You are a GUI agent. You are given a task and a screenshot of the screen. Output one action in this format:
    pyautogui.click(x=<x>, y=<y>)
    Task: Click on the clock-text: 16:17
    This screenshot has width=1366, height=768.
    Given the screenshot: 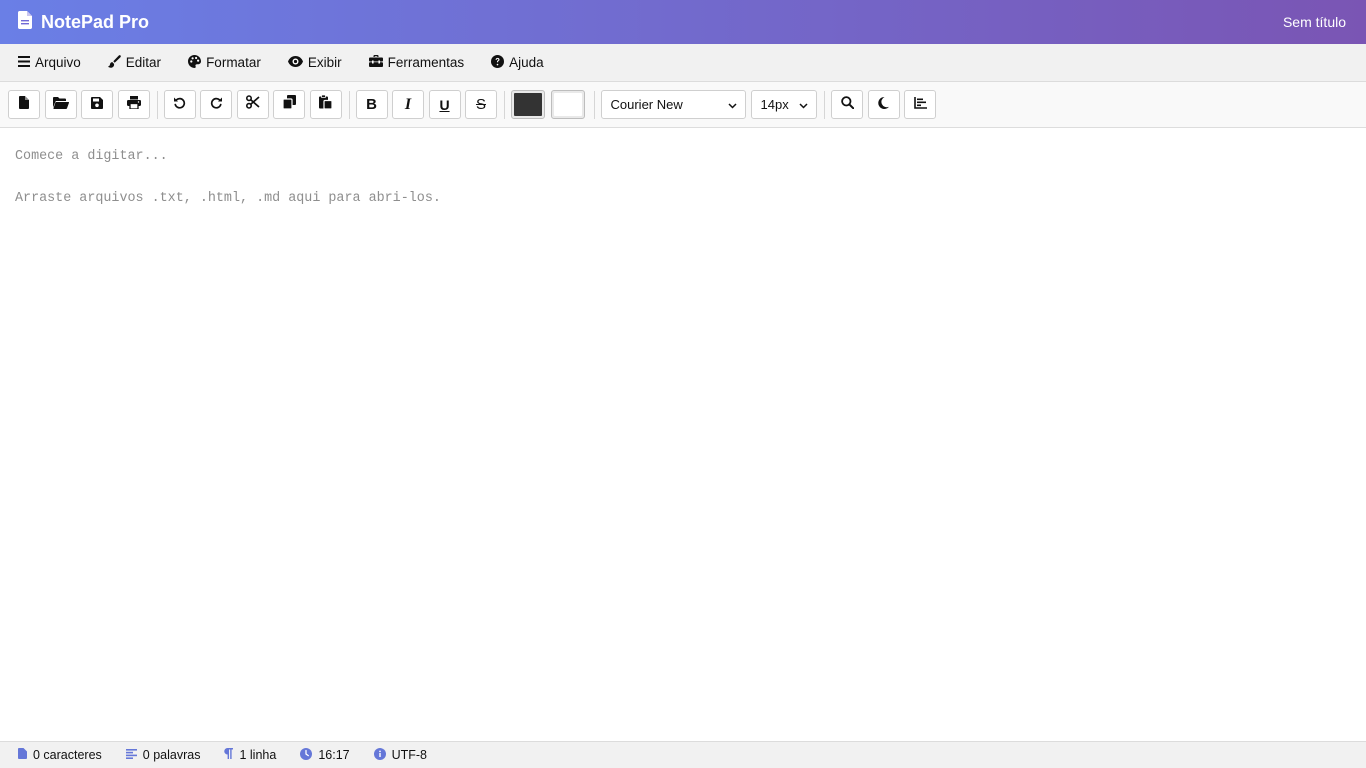 What is the action you would take?
    pyautogui.click(x=334, y=755)
    